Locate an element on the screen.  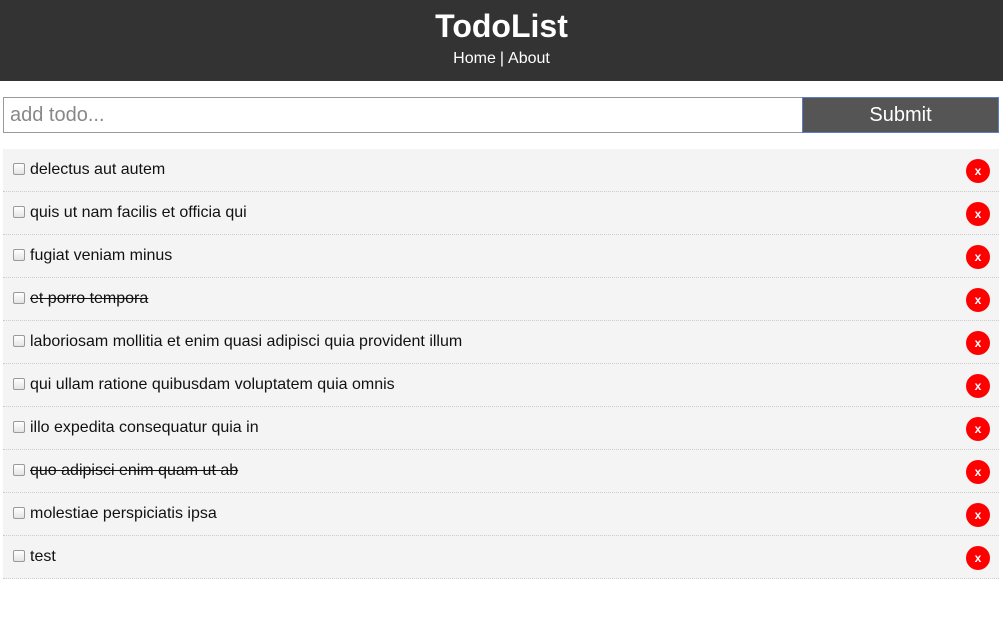
nav-about-link: About is located at coordinates (529, 58).